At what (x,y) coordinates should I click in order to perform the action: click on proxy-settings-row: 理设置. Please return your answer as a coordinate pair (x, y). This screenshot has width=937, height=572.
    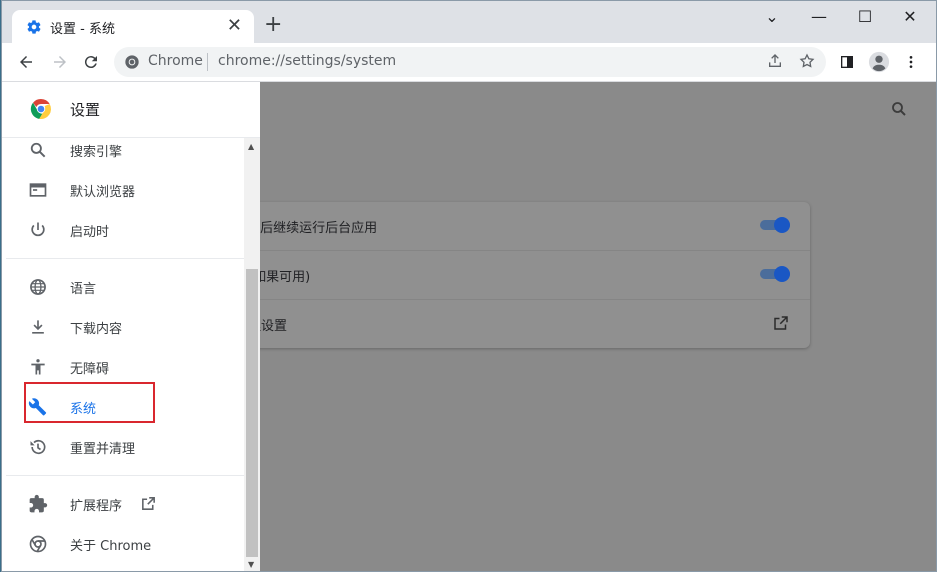
    Looking at the image, I should click on (512, 324).